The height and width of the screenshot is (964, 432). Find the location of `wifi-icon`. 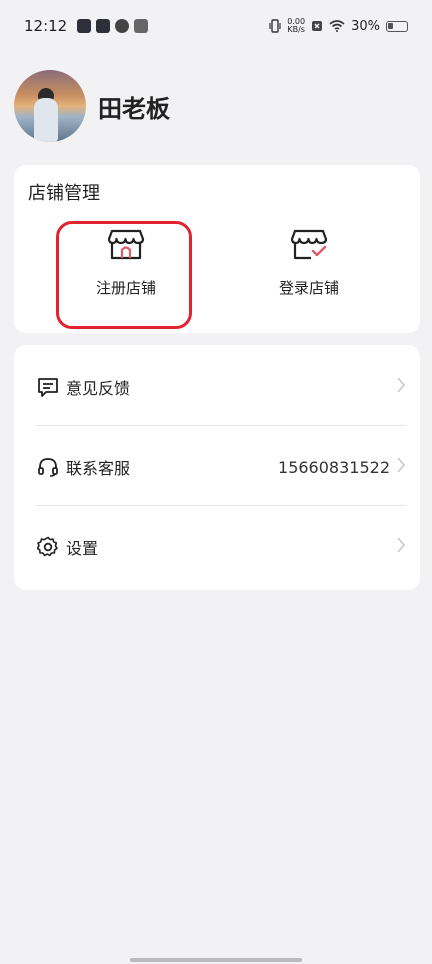

wifi-icon is located at coordinates (337, 26).